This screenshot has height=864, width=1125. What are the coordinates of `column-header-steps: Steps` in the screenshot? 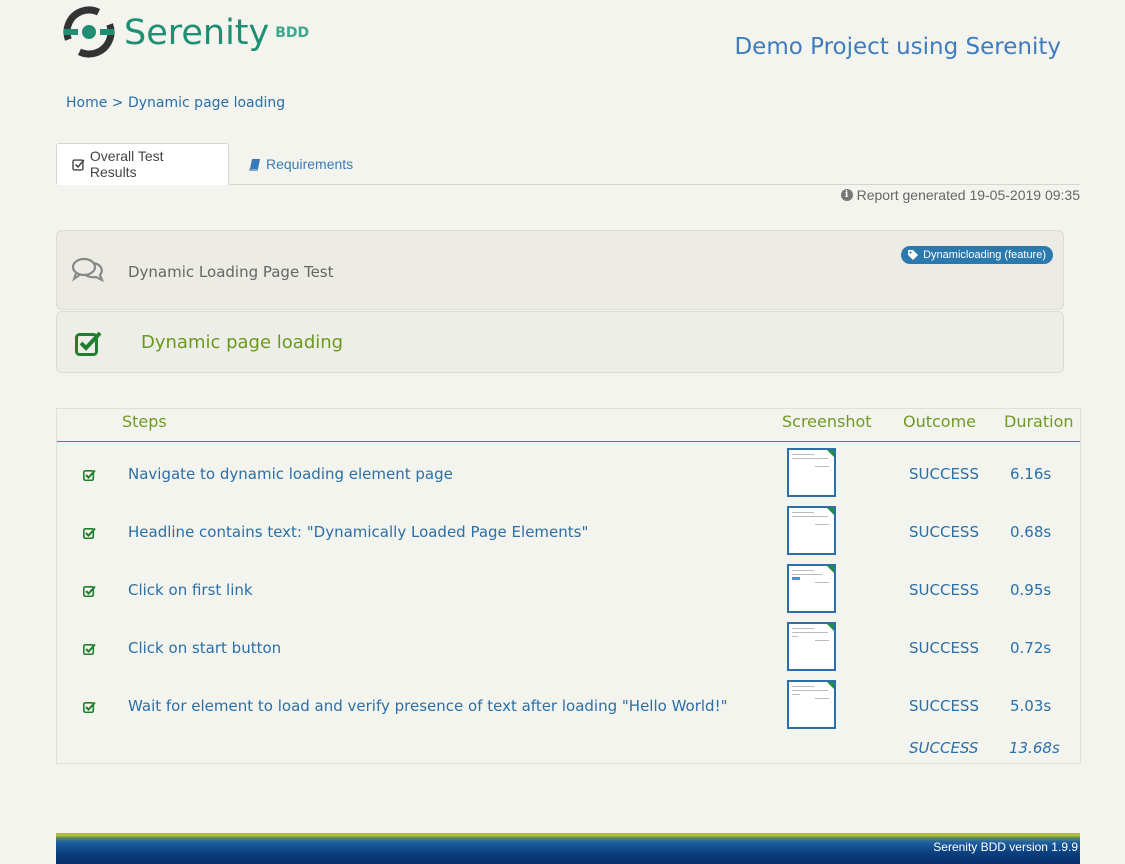 It's located at (144, 421).